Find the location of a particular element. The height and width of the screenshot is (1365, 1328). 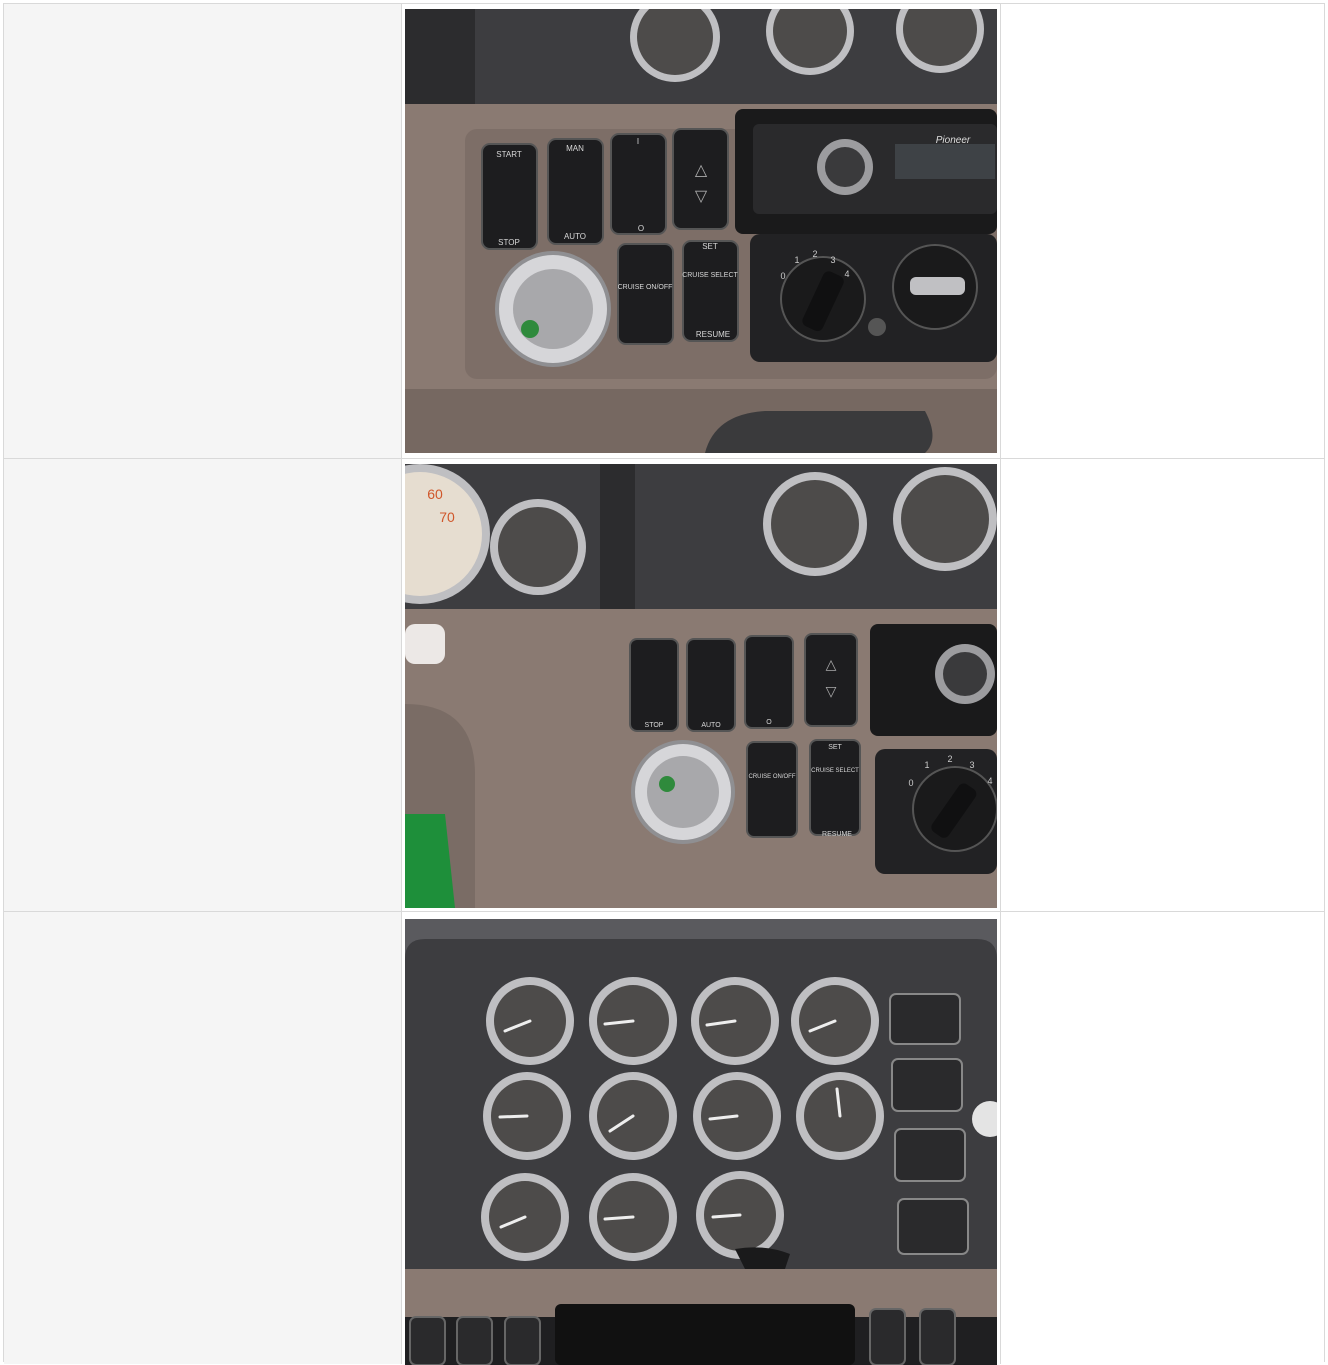

switch-label-start: START is located at coordinates (509, 154).